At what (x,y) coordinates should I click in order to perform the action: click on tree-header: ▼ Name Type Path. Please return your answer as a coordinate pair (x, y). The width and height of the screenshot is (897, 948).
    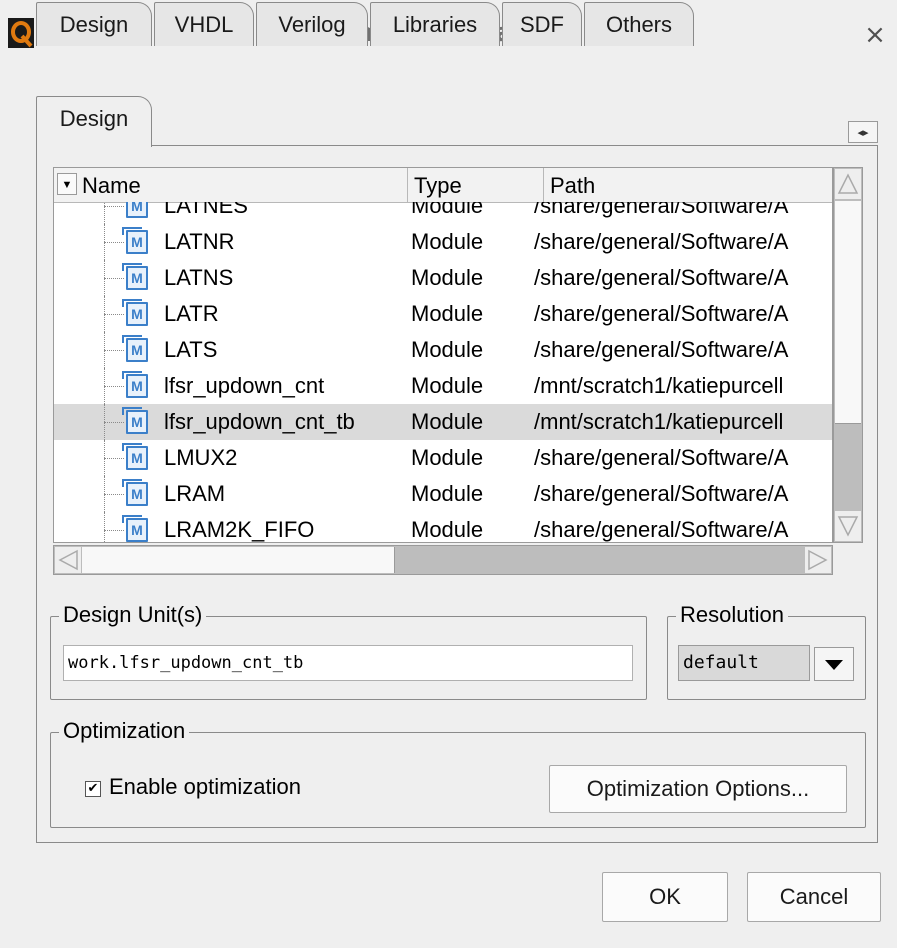
    Looking at the image, I should click on (443, 185).